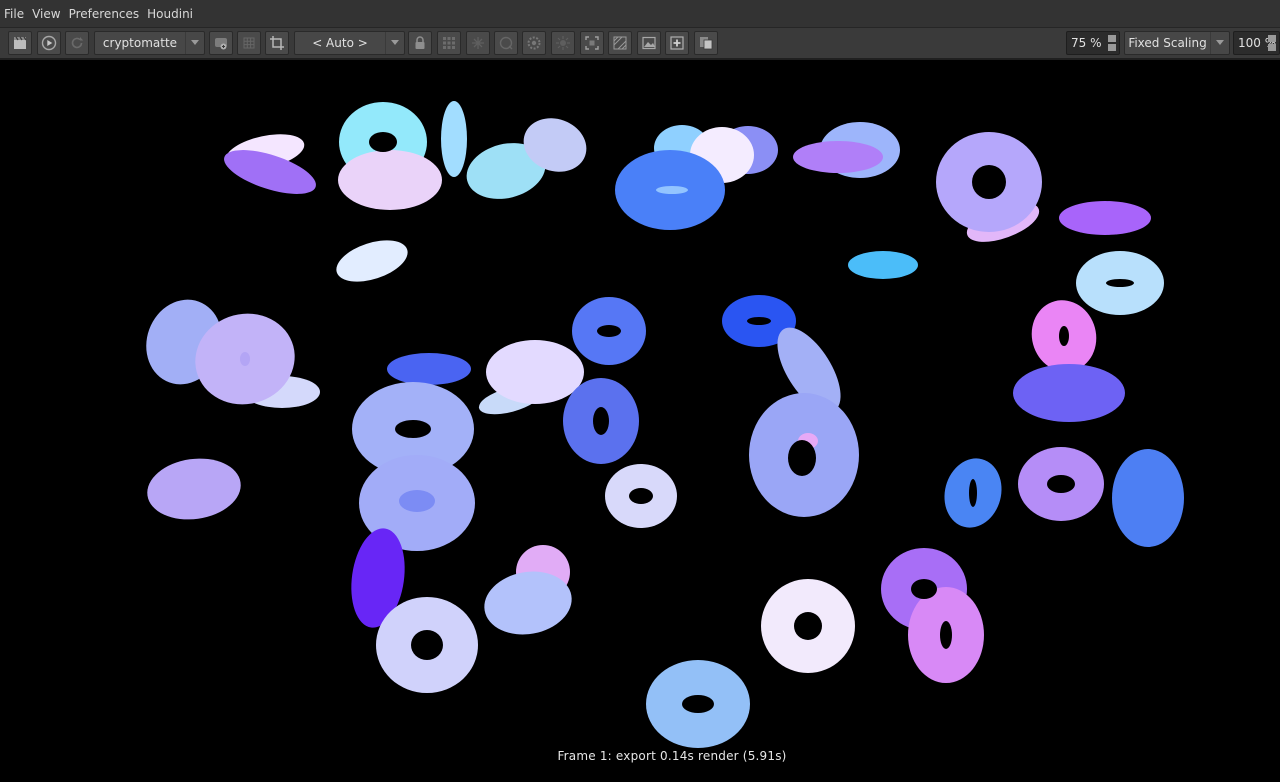 Image resolution: width=1280 pixels, height=782 pixels. What do you see at coordinates (640, 14) in the screenshot?
I see `menu-bar: File View Preferences Houdini` at bounding box center [640, 14].